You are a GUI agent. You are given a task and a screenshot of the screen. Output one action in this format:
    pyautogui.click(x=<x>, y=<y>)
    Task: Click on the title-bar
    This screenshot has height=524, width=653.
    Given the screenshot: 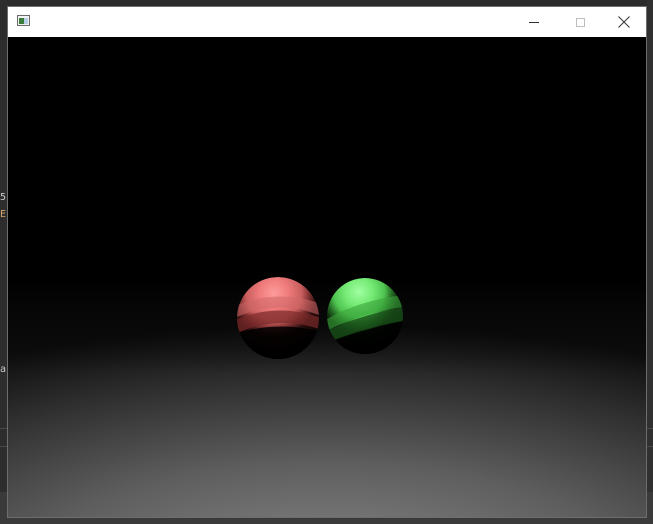 What is the action you would take?
    pyautogui.click(x=327, y=22)
    